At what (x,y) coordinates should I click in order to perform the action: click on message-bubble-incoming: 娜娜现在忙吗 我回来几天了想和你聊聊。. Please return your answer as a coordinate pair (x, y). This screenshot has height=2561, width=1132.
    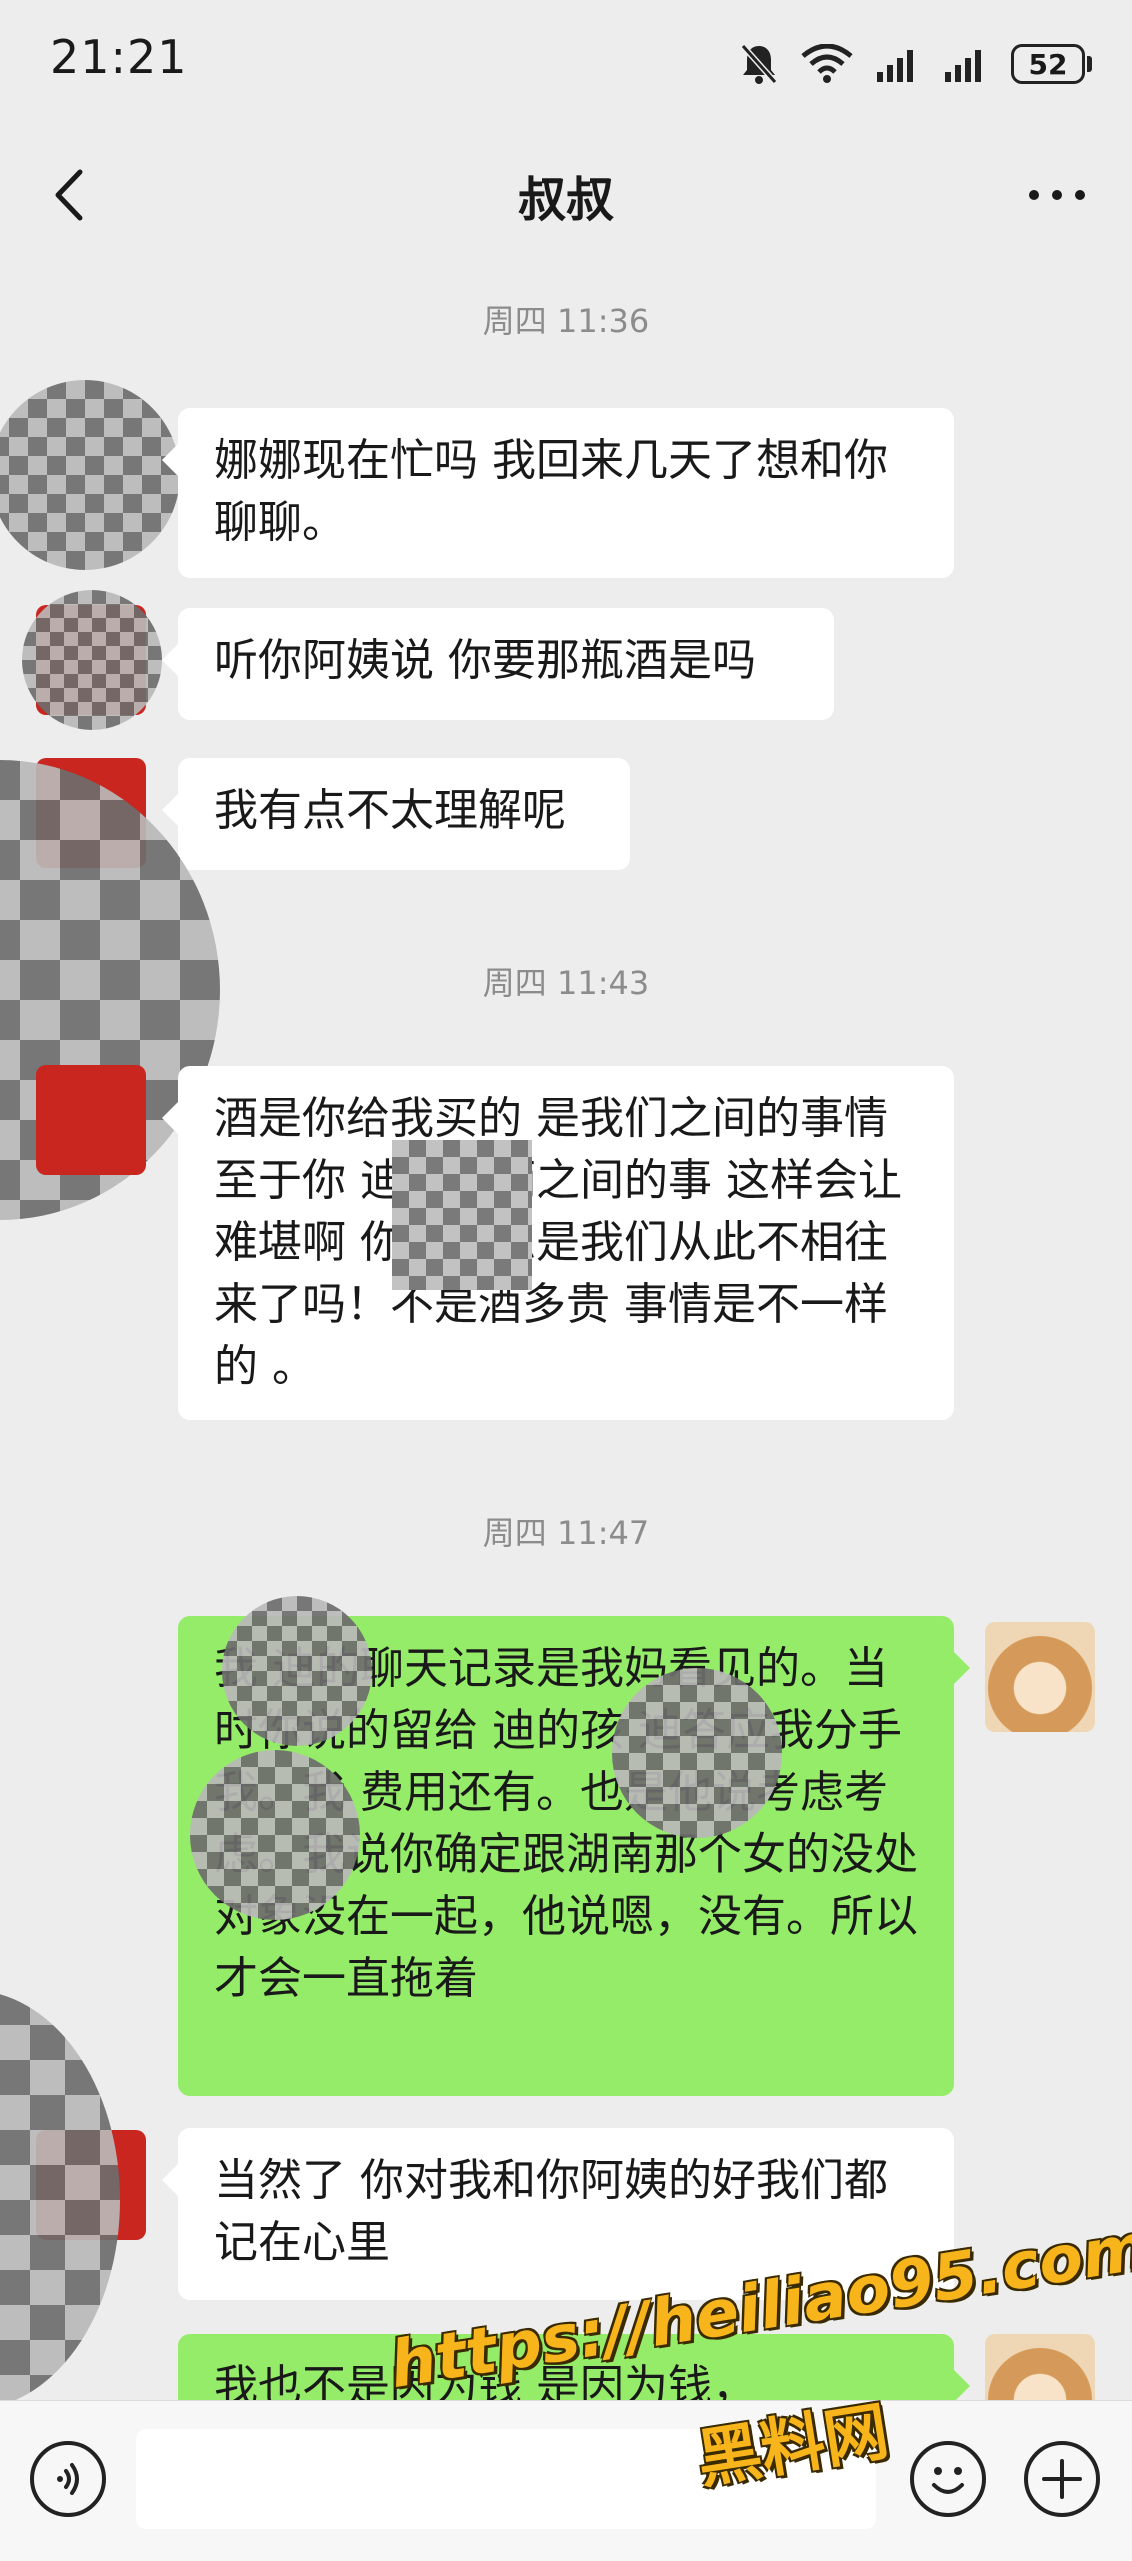
    Looking at the image, I should click on (558, 493).